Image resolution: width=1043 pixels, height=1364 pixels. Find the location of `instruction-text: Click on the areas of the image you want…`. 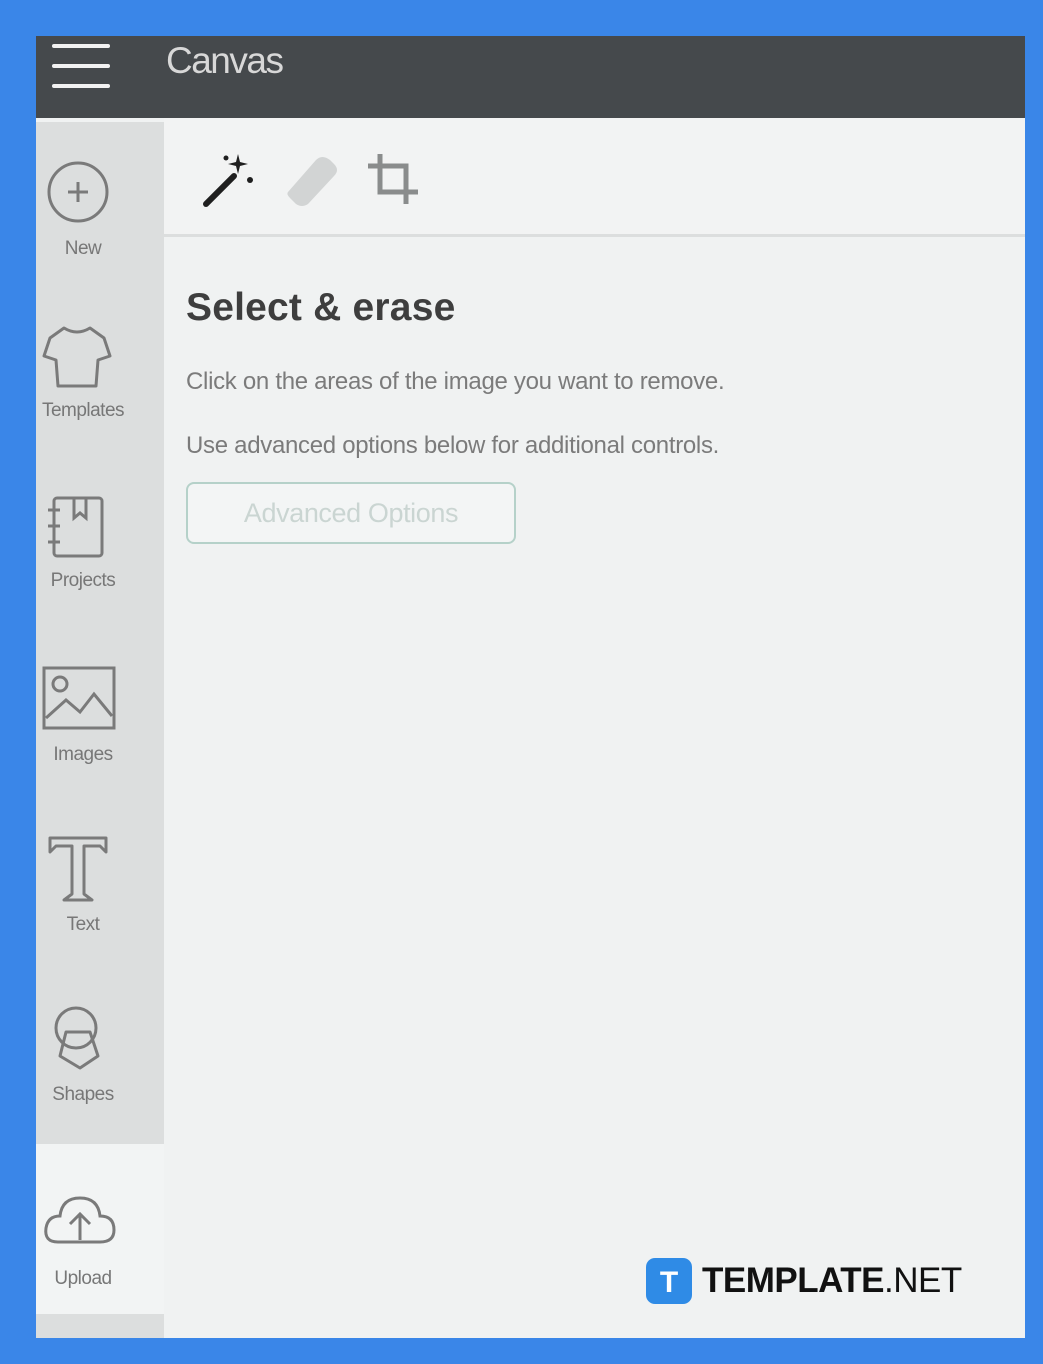

instruction-text: Click on the areas of the image you want… is located at coordinates (455, 381).